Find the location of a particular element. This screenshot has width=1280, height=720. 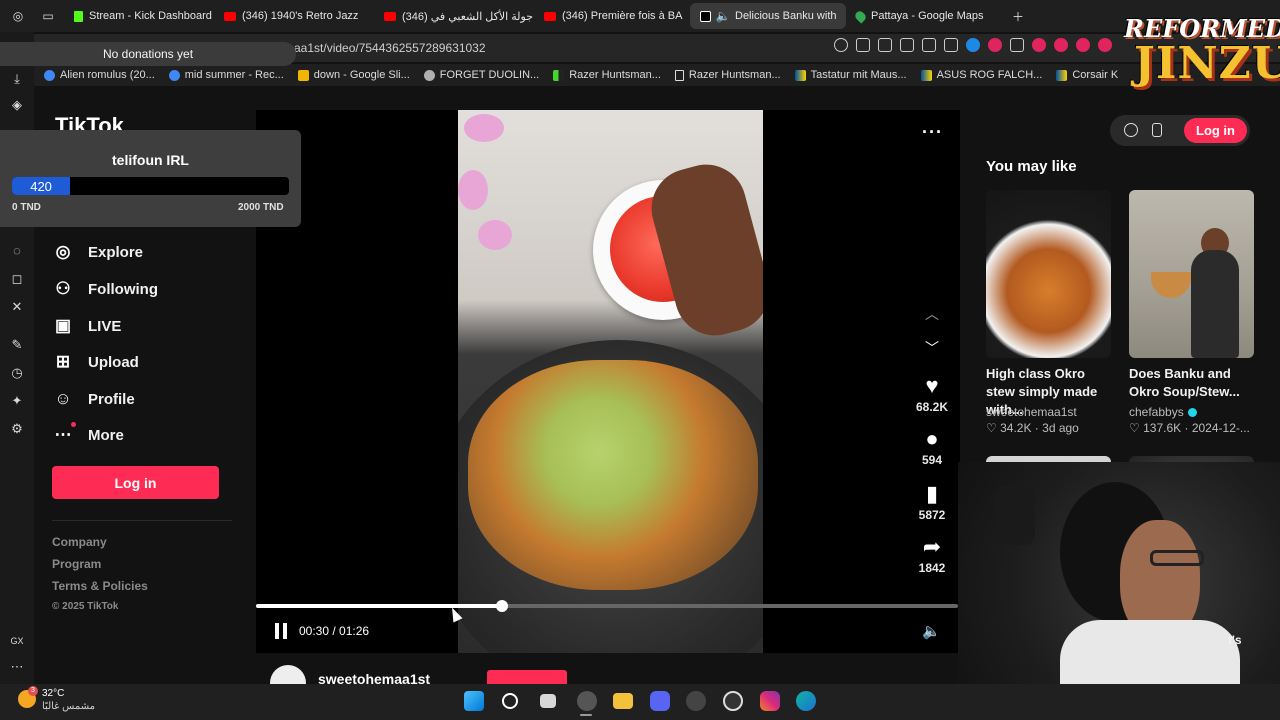

tab-kick-dashboard: Stream - Kick Dashboard is located at coordinates (139, 16).